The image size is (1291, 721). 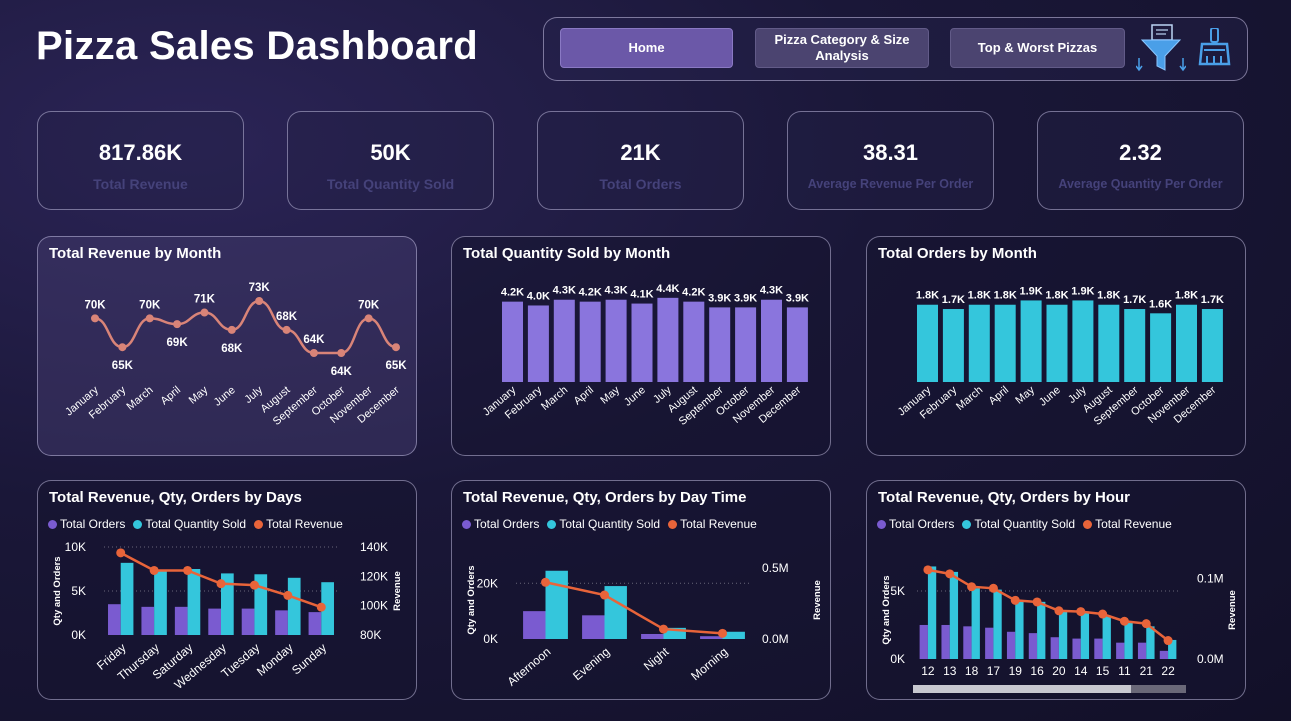 I want to click on kpi-label: Total Quantity Sold, so click(x=390, y=184).